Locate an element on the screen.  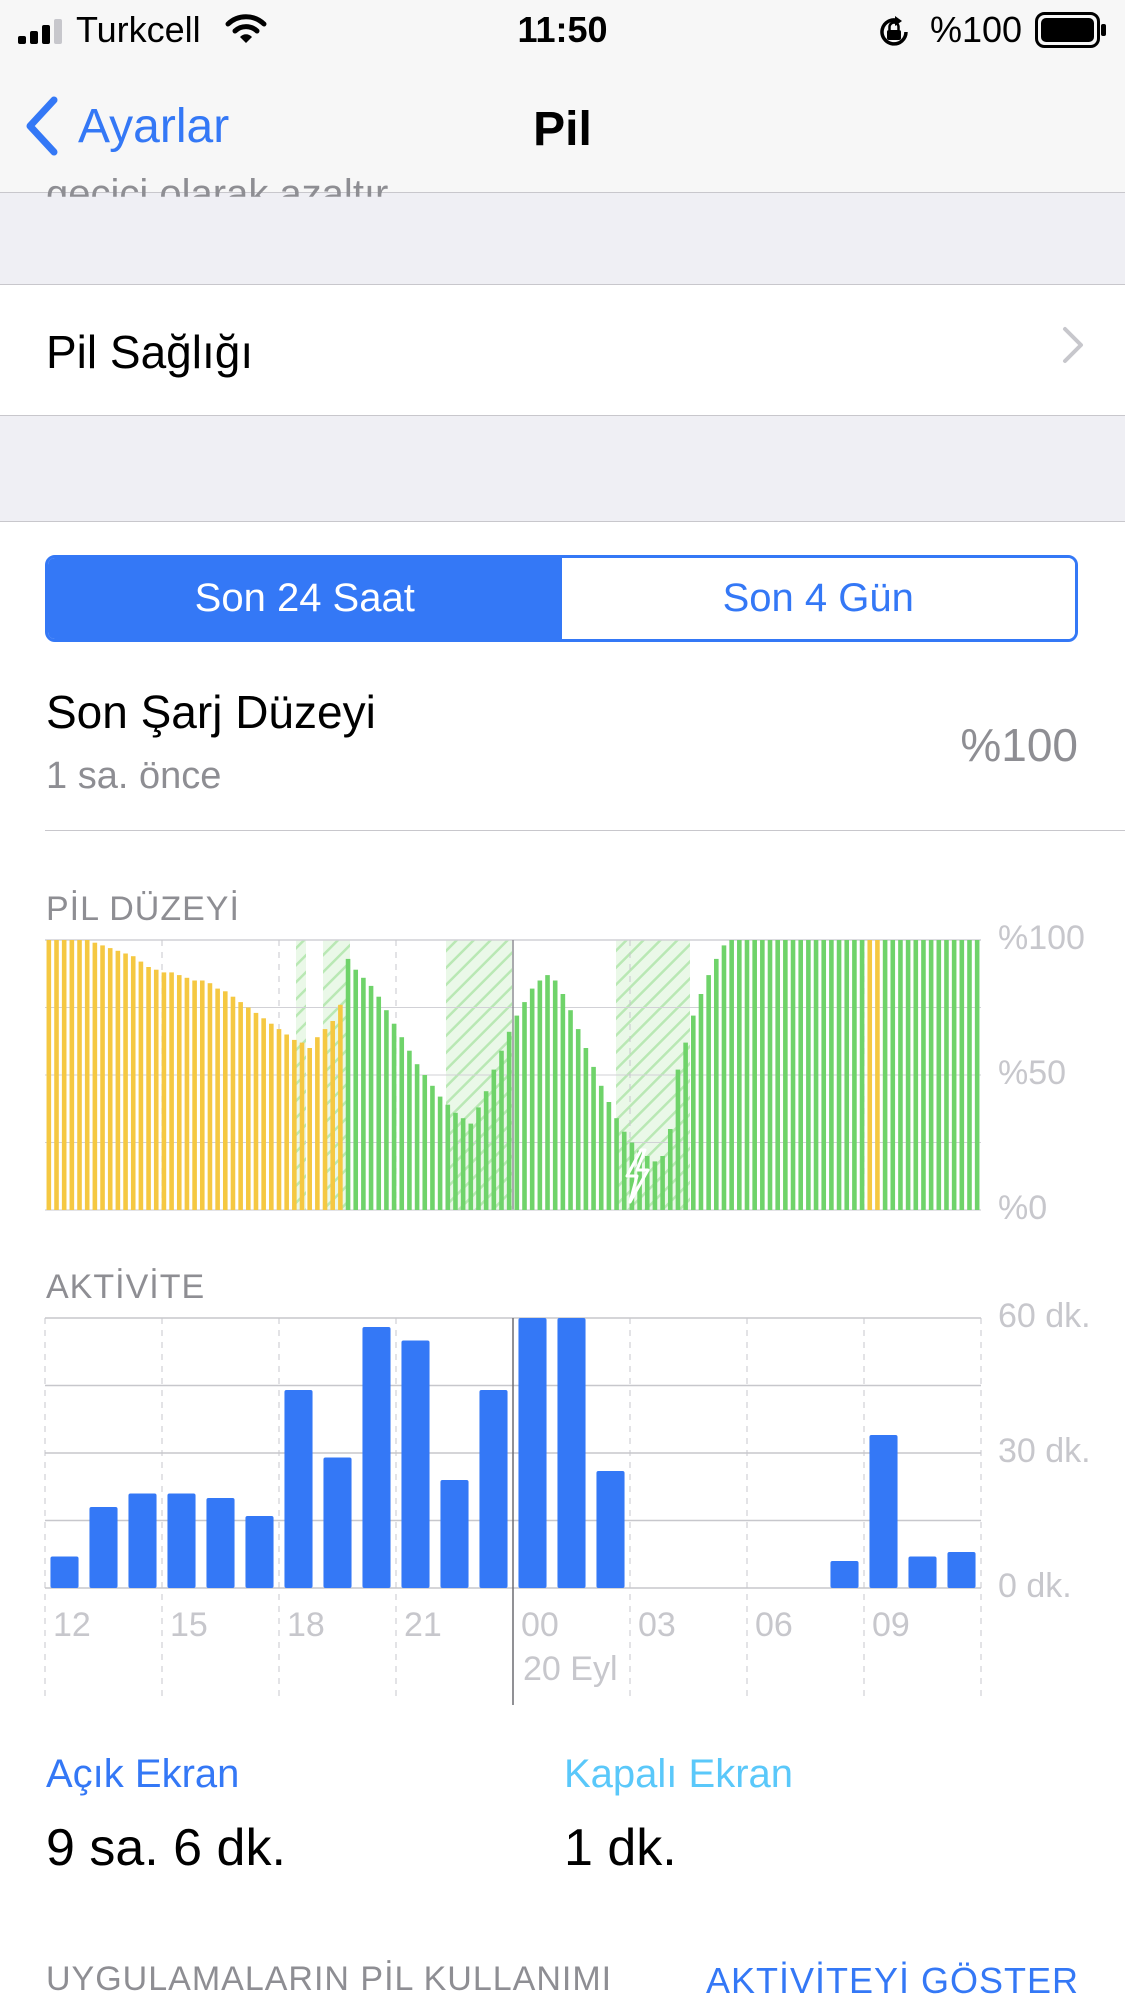
activity-y-label-0: 0 dk. is located at coordinates (1035, 1586).